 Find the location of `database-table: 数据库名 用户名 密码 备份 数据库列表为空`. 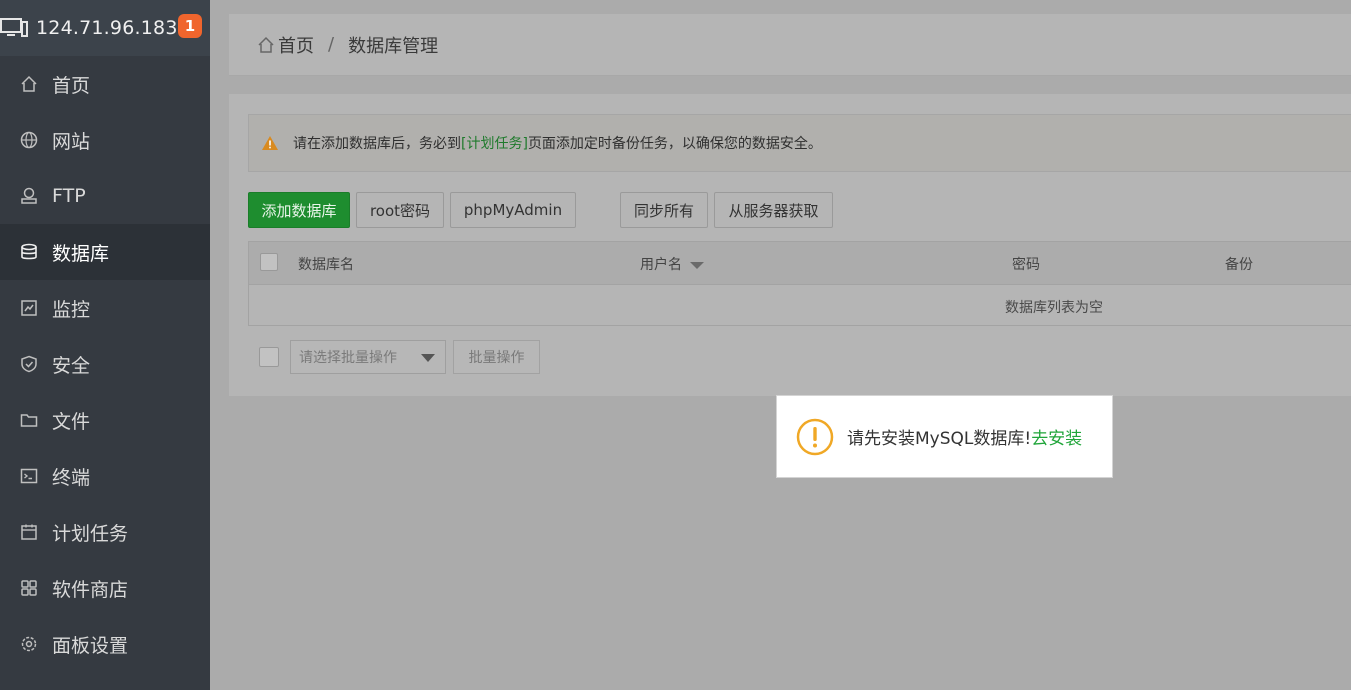

database-table: 数据库名 用户名 密码 备份 数据库列表为空 is located at coordinates (799, 283).